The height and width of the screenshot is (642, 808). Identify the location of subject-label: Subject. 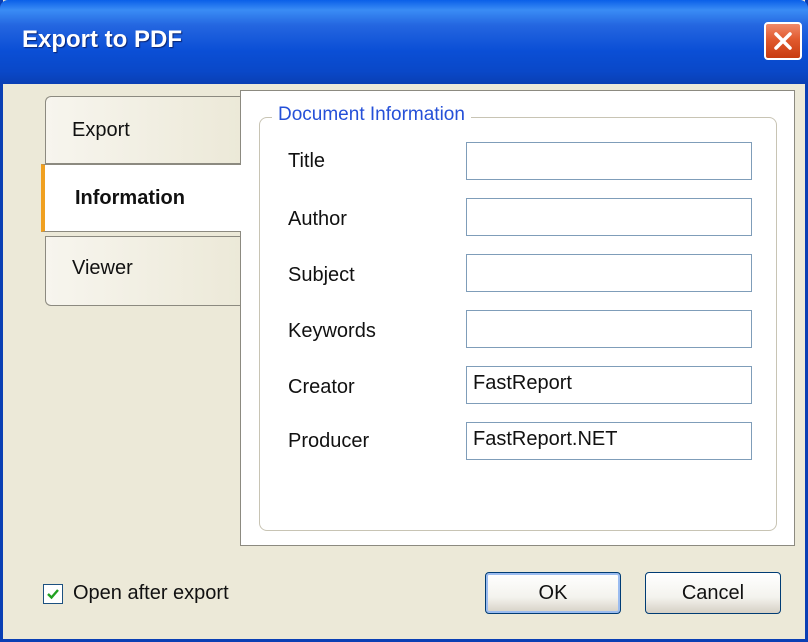
(321, 275).